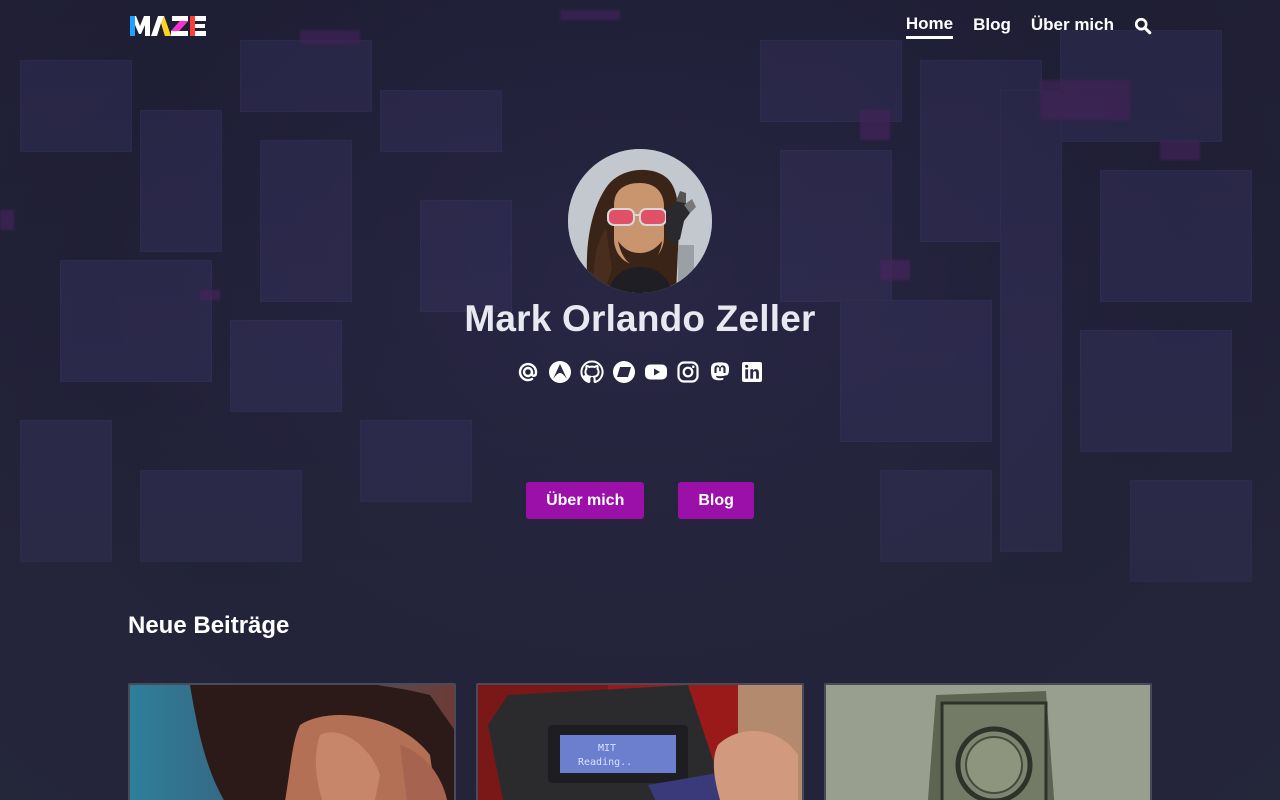 Image resolution: width=1280 pixels, height=800 pixels. I want to click on profile-name: Mark Orlando Zeller, so click(640, 318).